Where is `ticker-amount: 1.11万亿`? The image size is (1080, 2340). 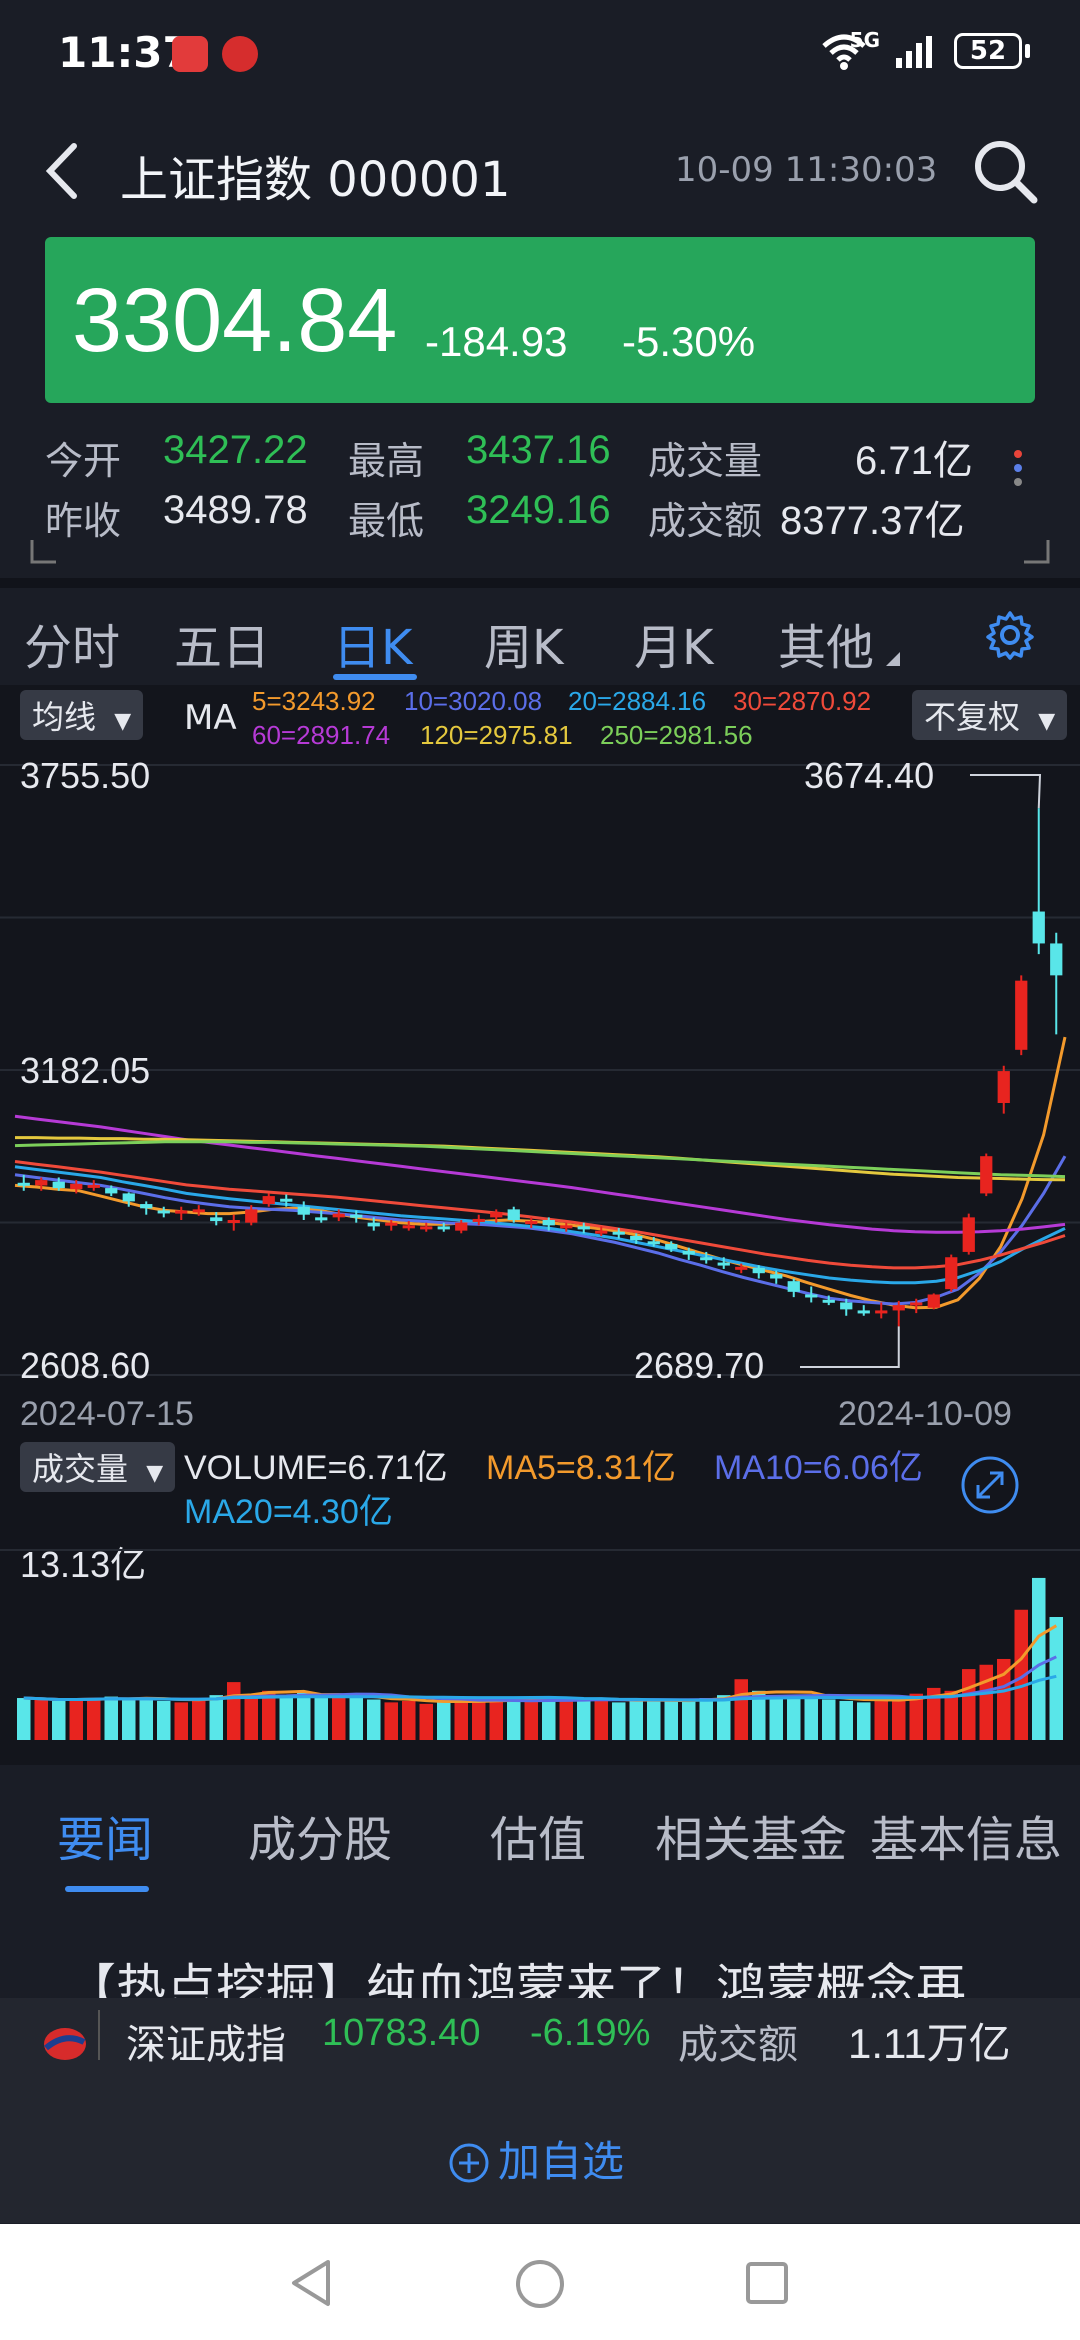 ticker-amount: 1.11万亿 is located at coordinates (929, 2043).